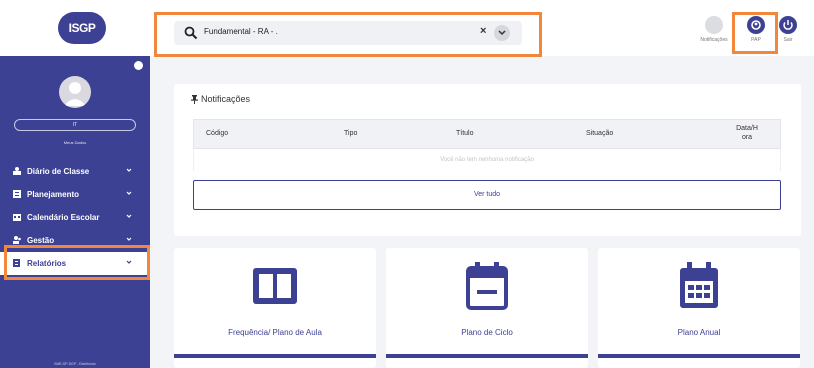 The height and width of the screenshot is (368, 814). I want to click on sidebar-item-label: Gestão, so click(41, 240).